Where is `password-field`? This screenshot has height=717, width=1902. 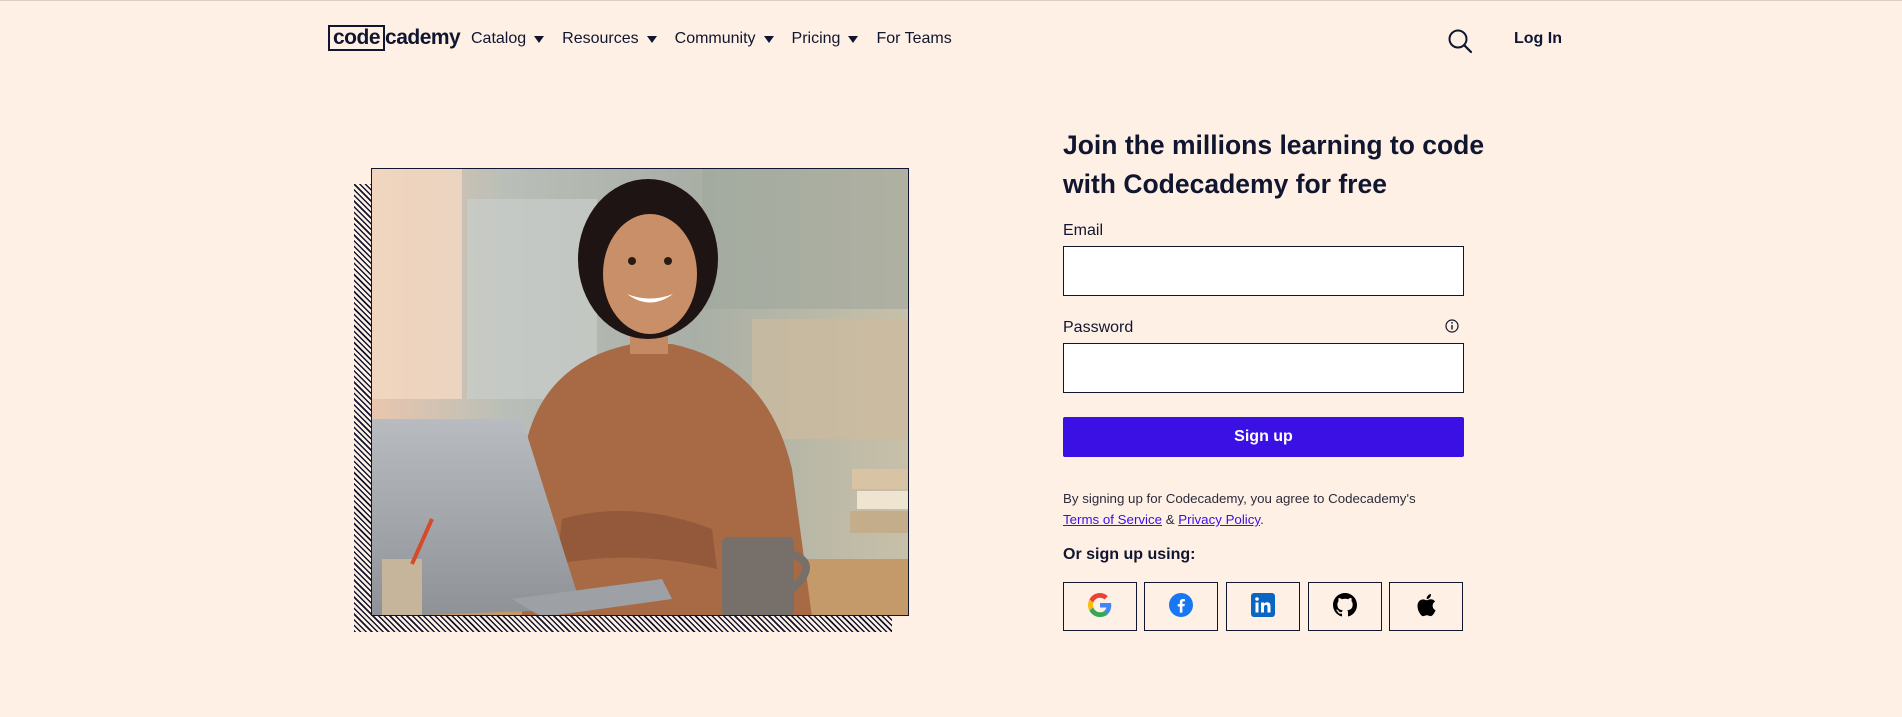
password-field is located at coordinates (1263, 368).